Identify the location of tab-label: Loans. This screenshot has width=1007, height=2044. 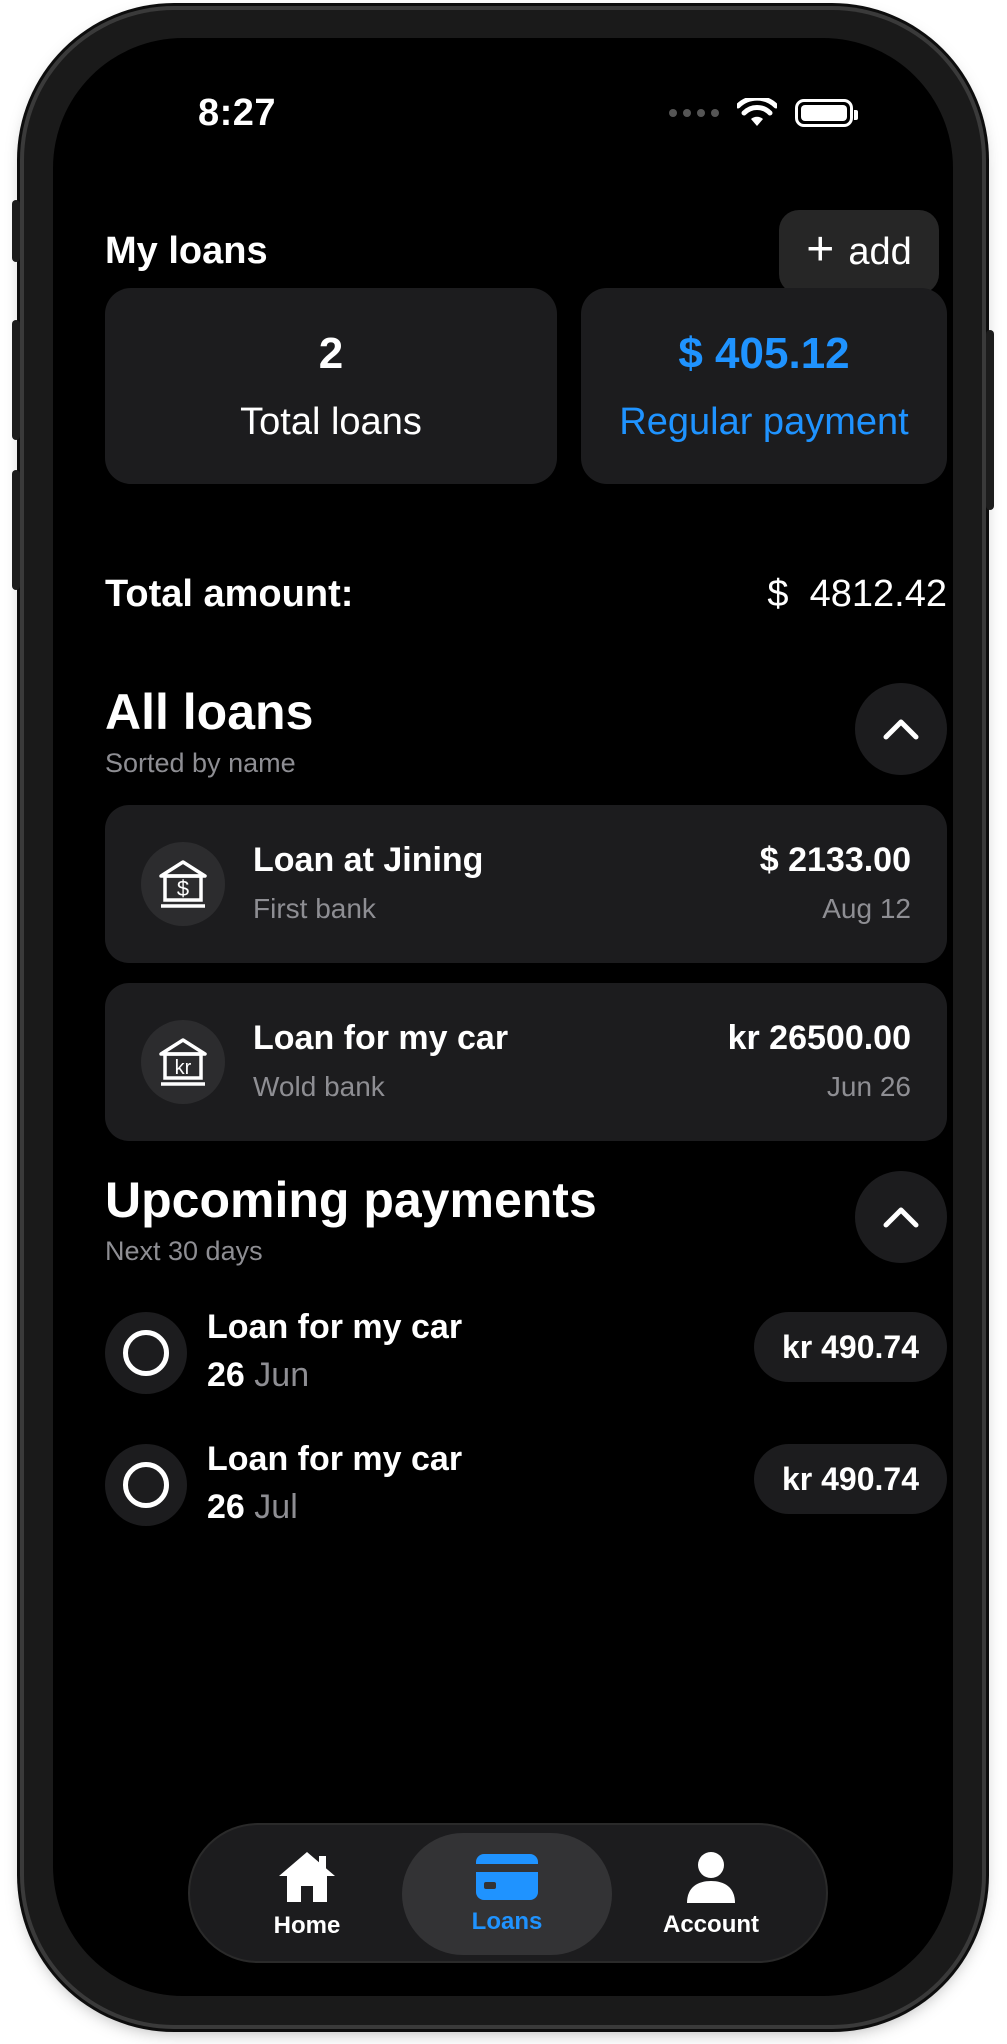
(507, 1921).